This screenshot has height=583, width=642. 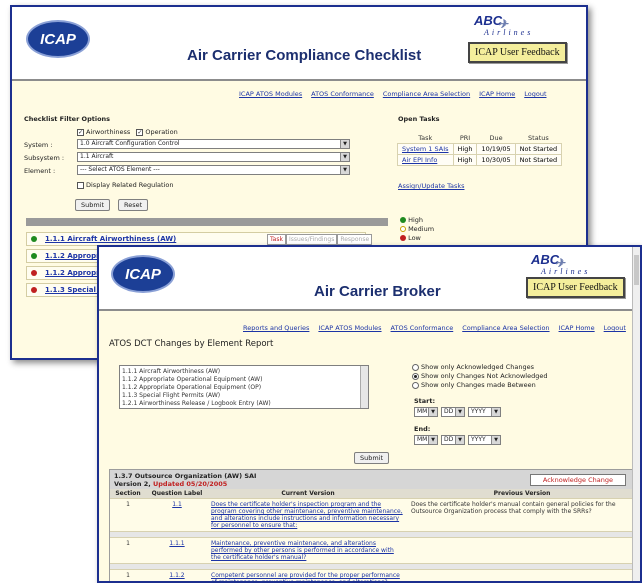 What do you see at coordinates (207, 222) in the screenshot?
I see `elements-header-bar` at bounding box center [207, 222].